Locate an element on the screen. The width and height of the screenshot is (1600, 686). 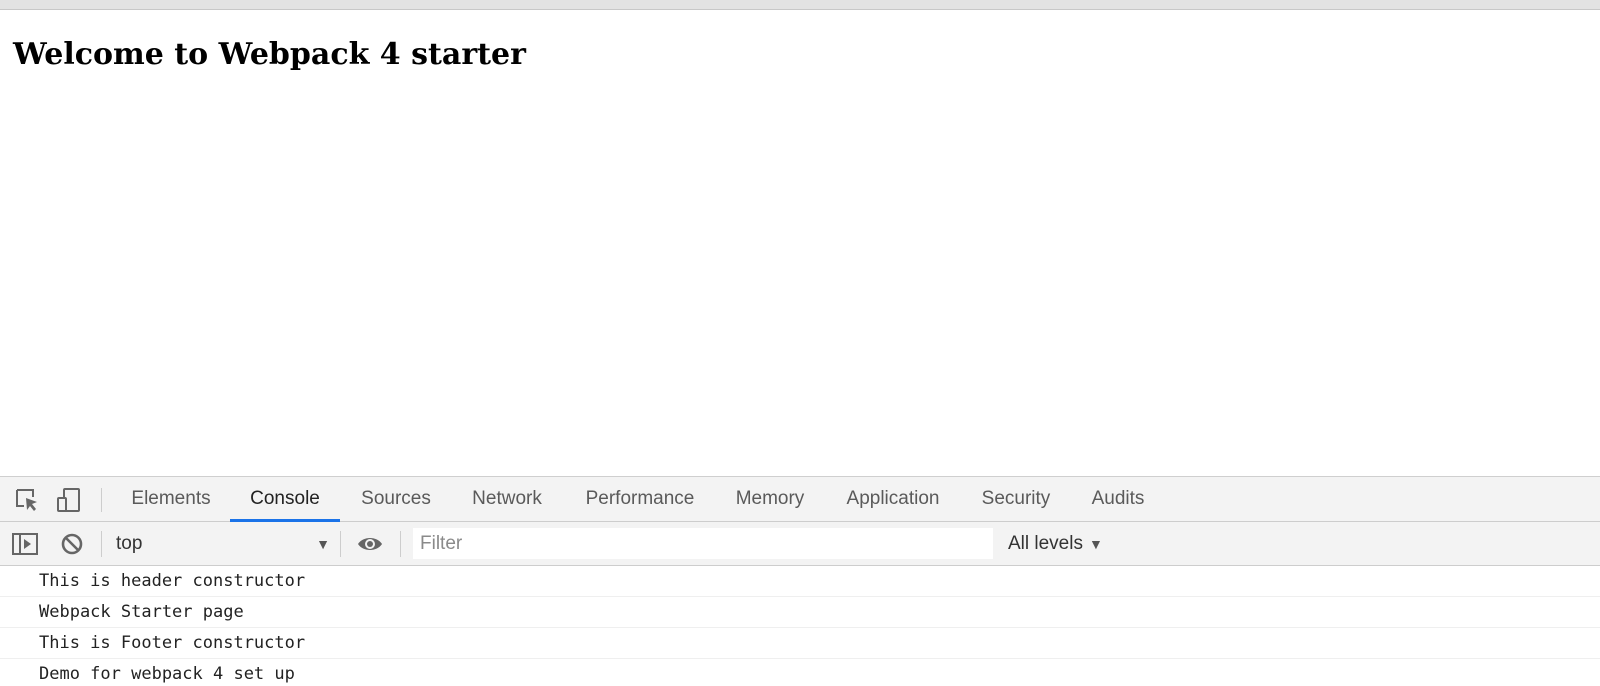
console-message: This is header constructor is located at coordinates (800, 581).